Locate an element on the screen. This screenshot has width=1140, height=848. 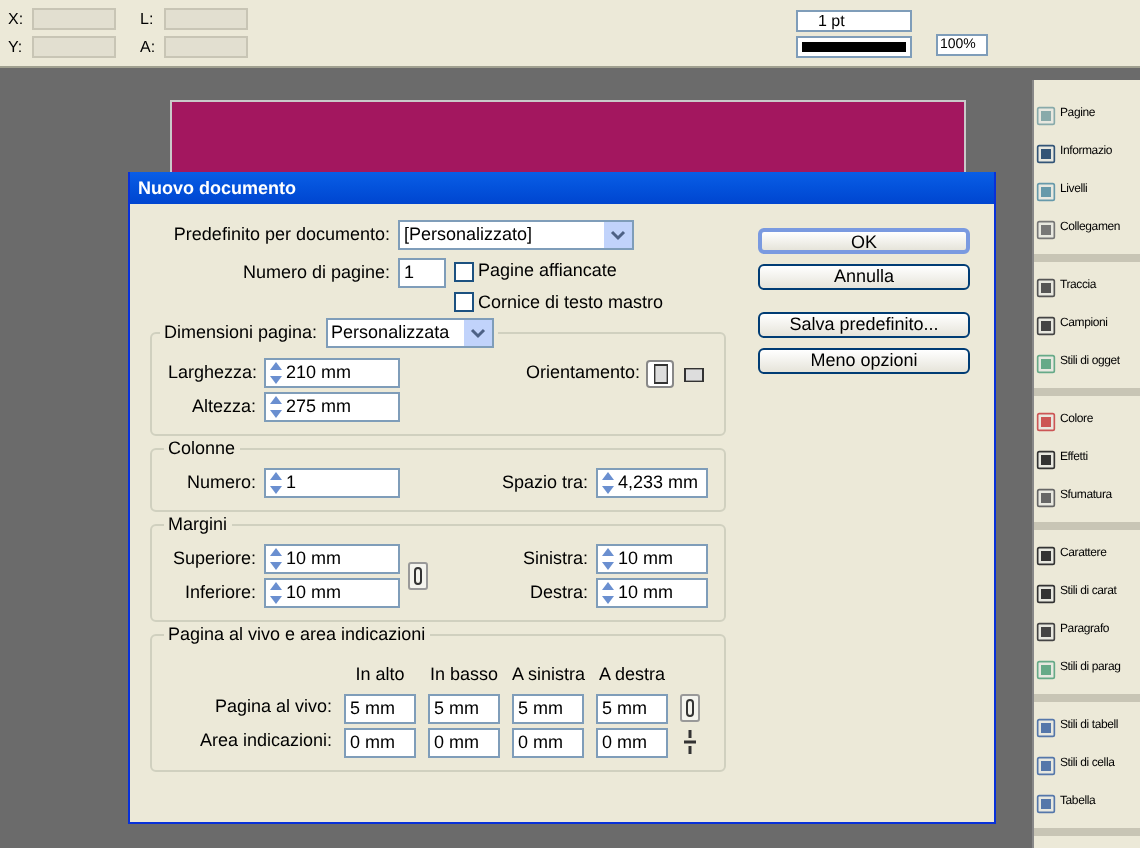
field-label: Numero di pagine: is located at coordinates (315, 273).